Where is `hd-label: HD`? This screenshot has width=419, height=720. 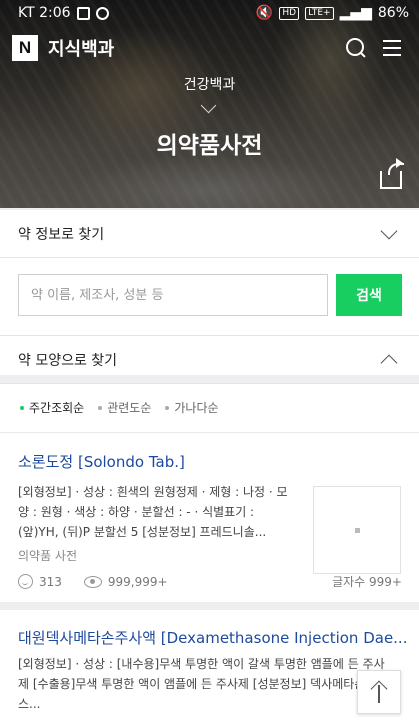
hd-label: HD is located at coordinates (289, 13).